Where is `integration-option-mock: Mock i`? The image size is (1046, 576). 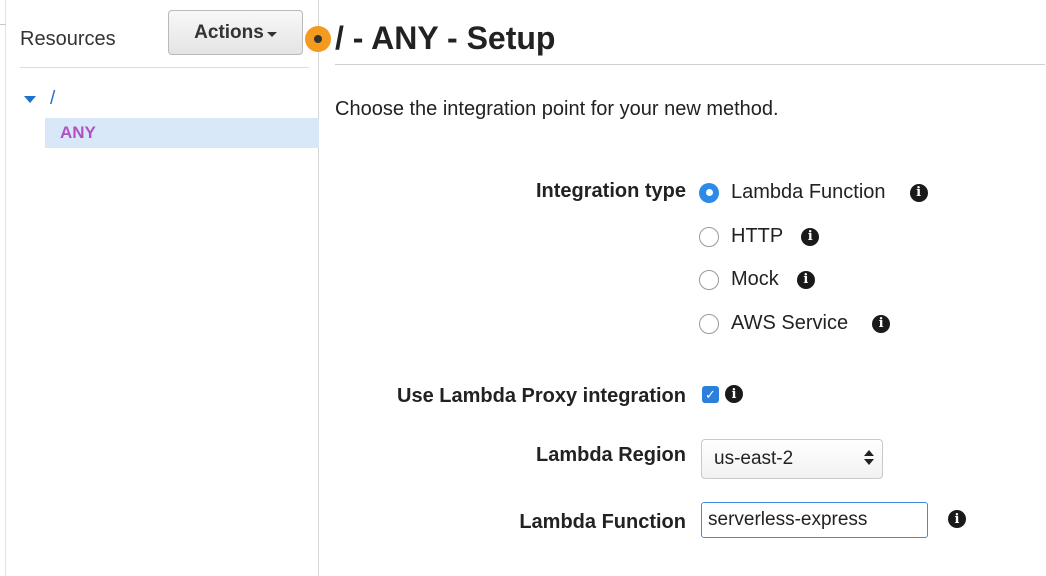
integration-option-mock: Mock i is located at coordinates (757, 279).